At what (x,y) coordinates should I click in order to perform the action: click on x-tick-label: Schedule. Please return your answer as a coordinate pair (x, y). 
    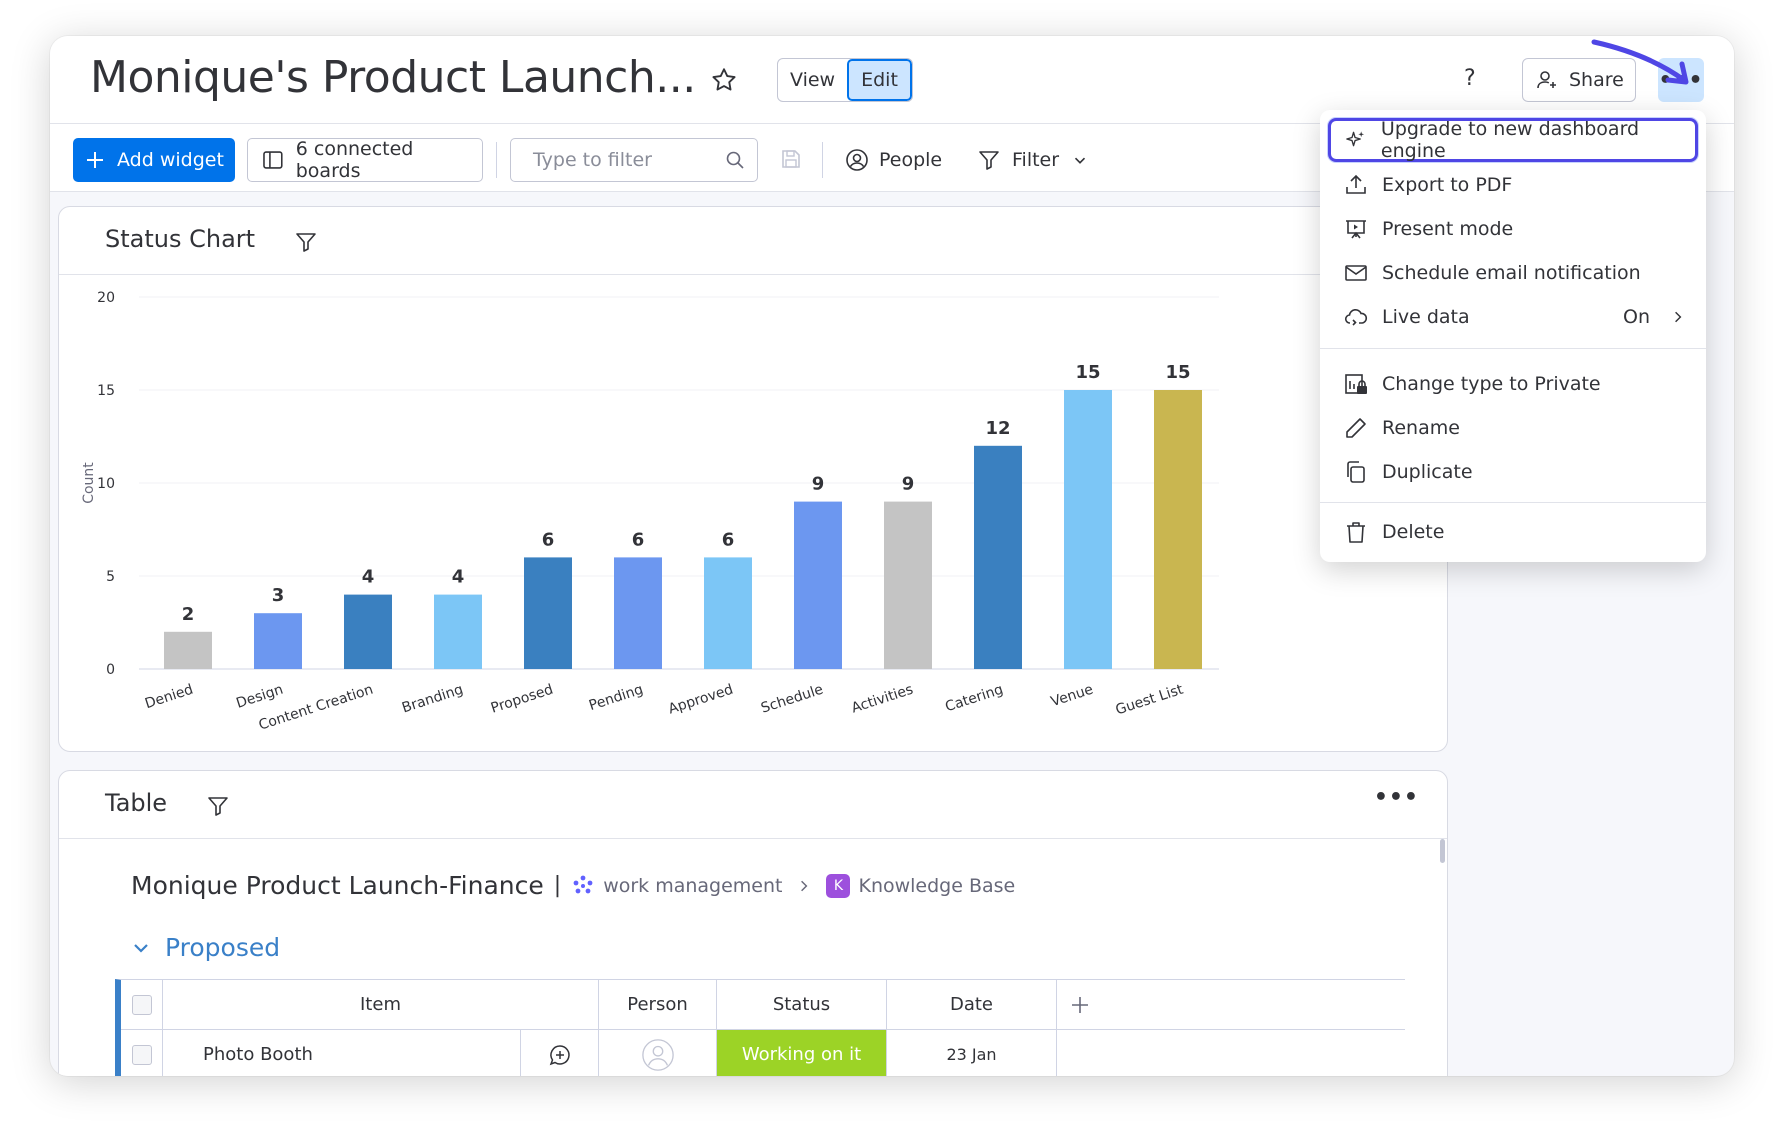
    Looking at the image, I should click on (792, 699).